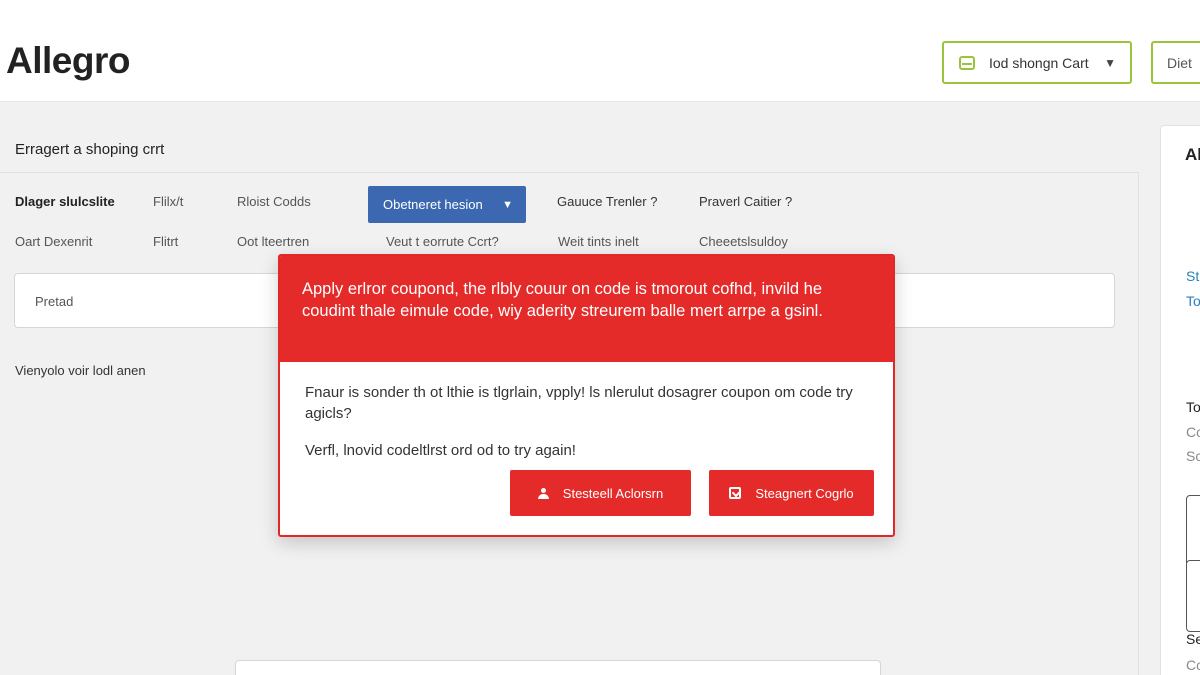  I want to click on option-delivery: Dlager slulcslite, so click(65, 201).